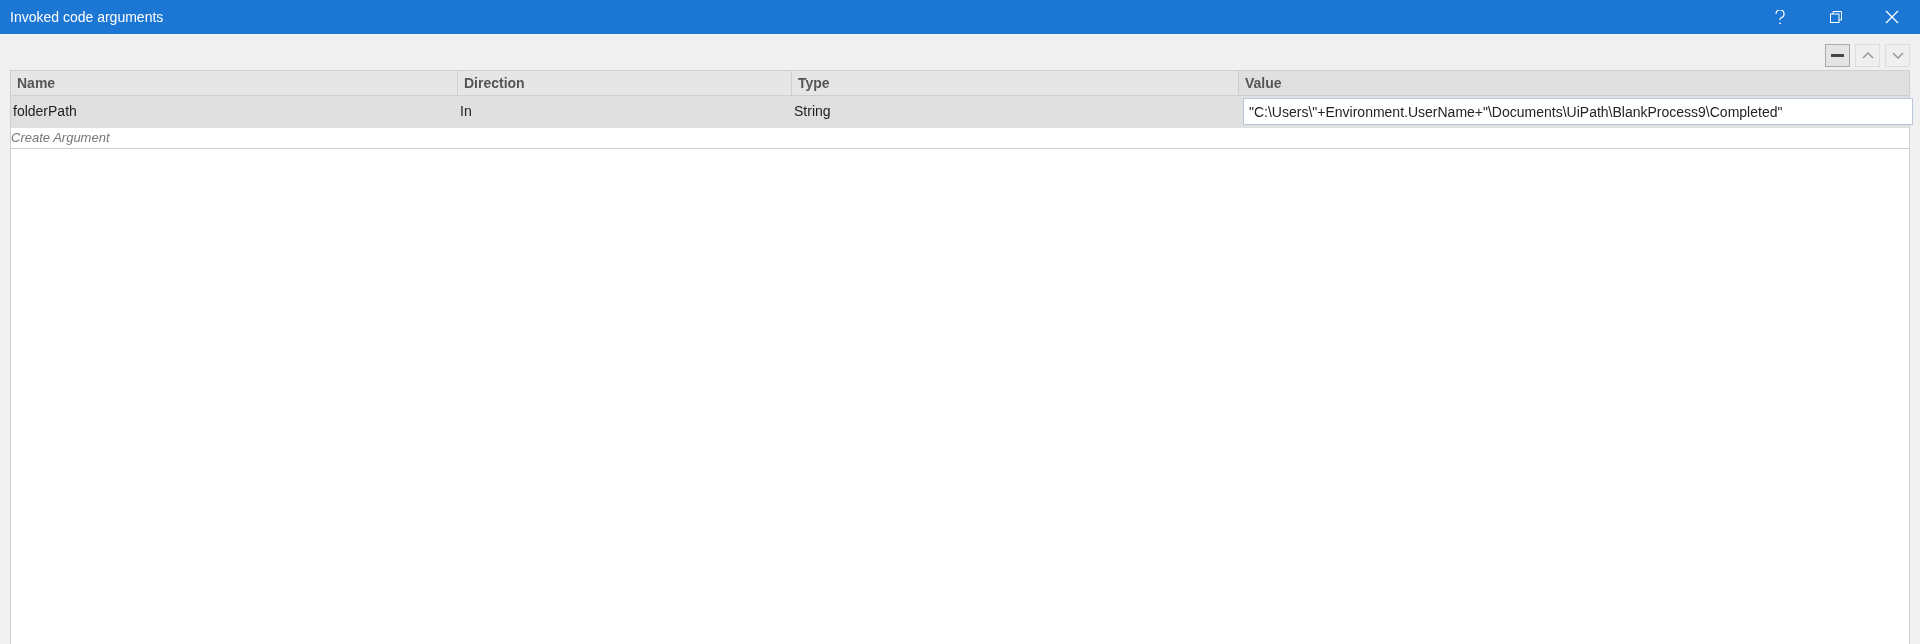  I want to click on create-argument-link: Create Argument, so click(63, 138).